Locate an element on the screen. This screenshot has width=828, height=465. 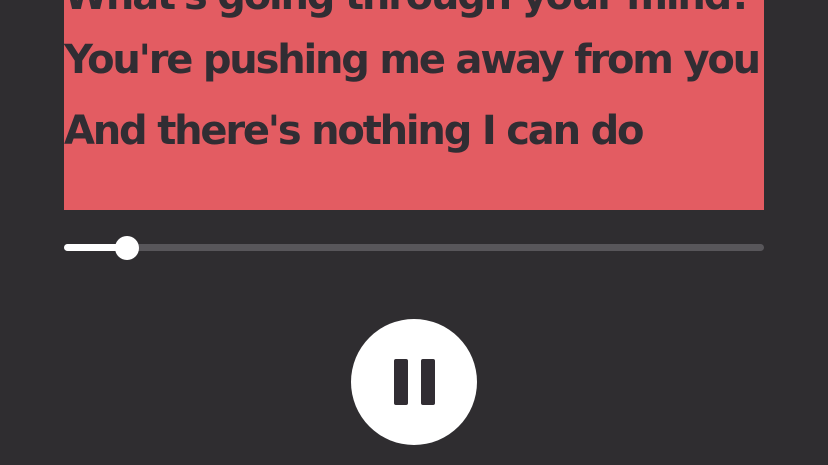
pause-bar-right is located at coordinates (428, 382).